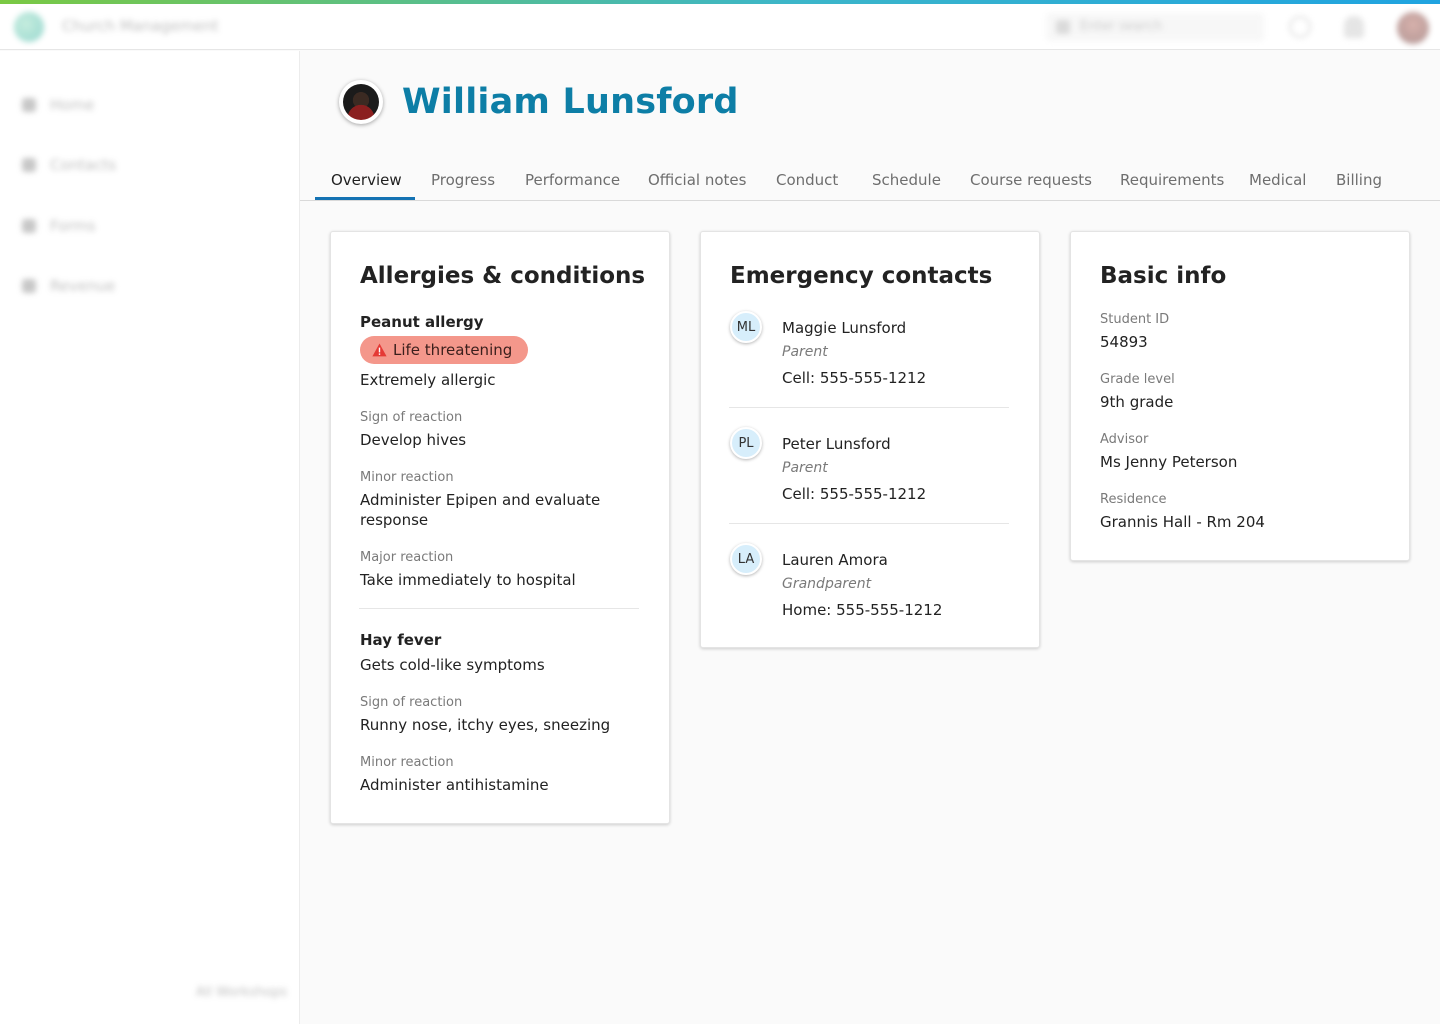 This screenshot has height=1024, width=1440. I want to click on severity-badge-label: Life threatening, so click(453, 350).